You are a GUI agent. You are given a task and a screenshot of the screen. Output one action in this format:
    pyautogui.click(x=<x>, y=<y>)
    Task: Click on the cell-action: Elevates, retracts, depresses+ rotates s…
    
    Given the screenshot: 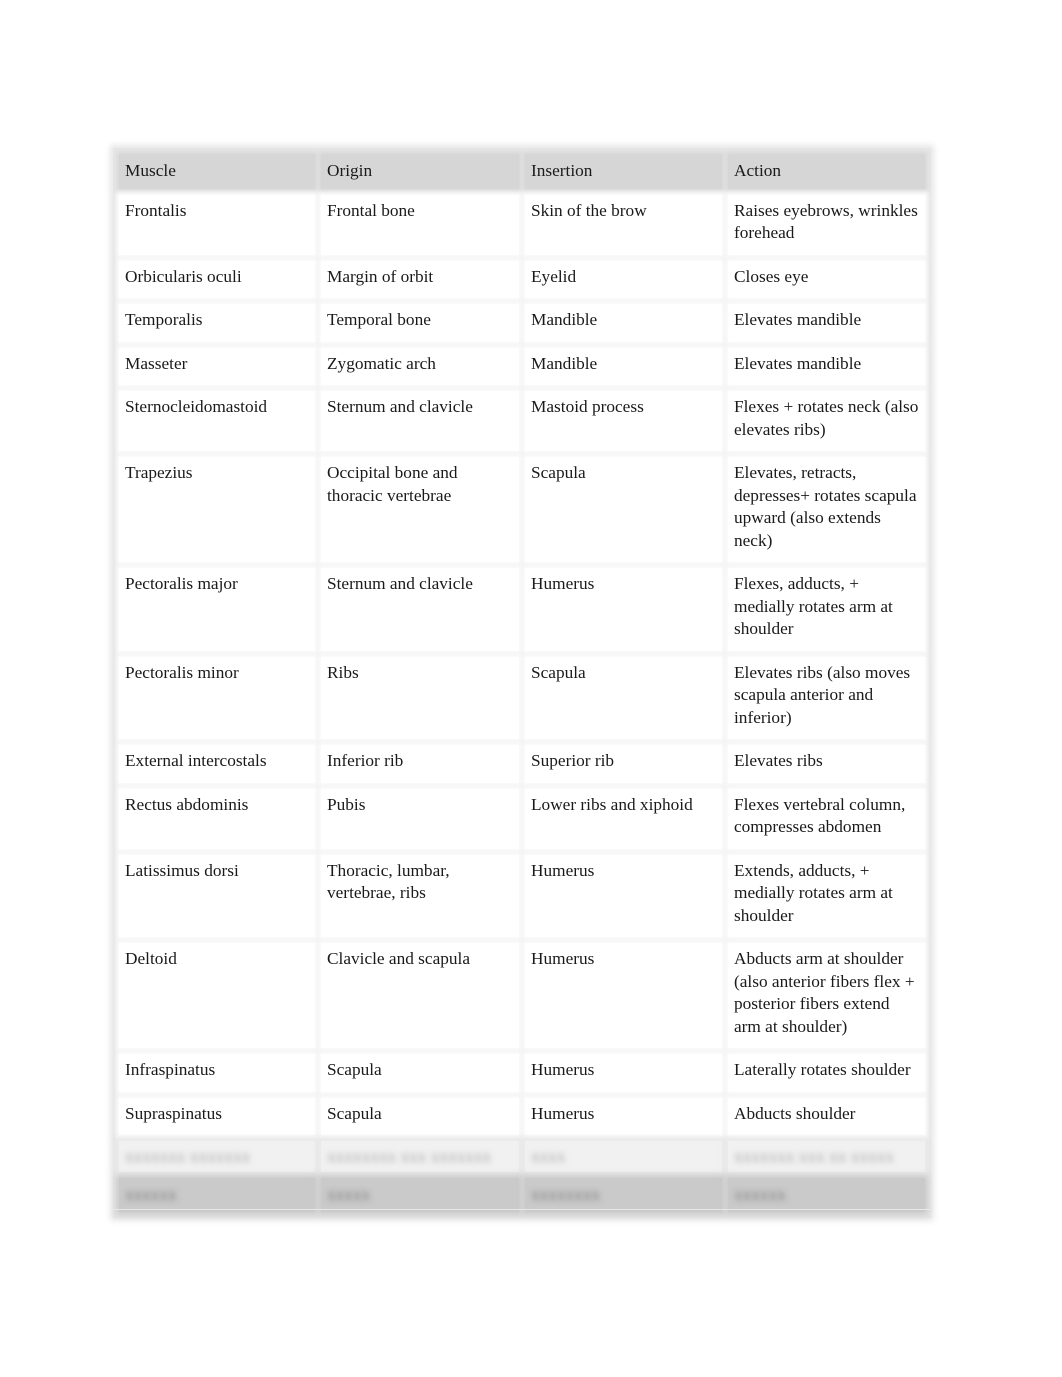 What is the action you would take?
    pyautogui.click(x=826, y=509)
    